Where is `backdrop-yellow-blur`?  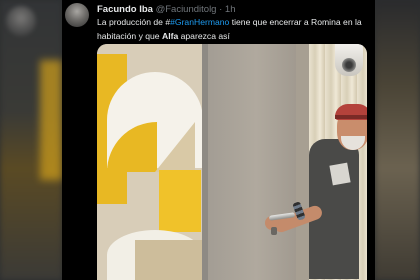
backdrop-yellow-blur is located at coordinates (51, 120).